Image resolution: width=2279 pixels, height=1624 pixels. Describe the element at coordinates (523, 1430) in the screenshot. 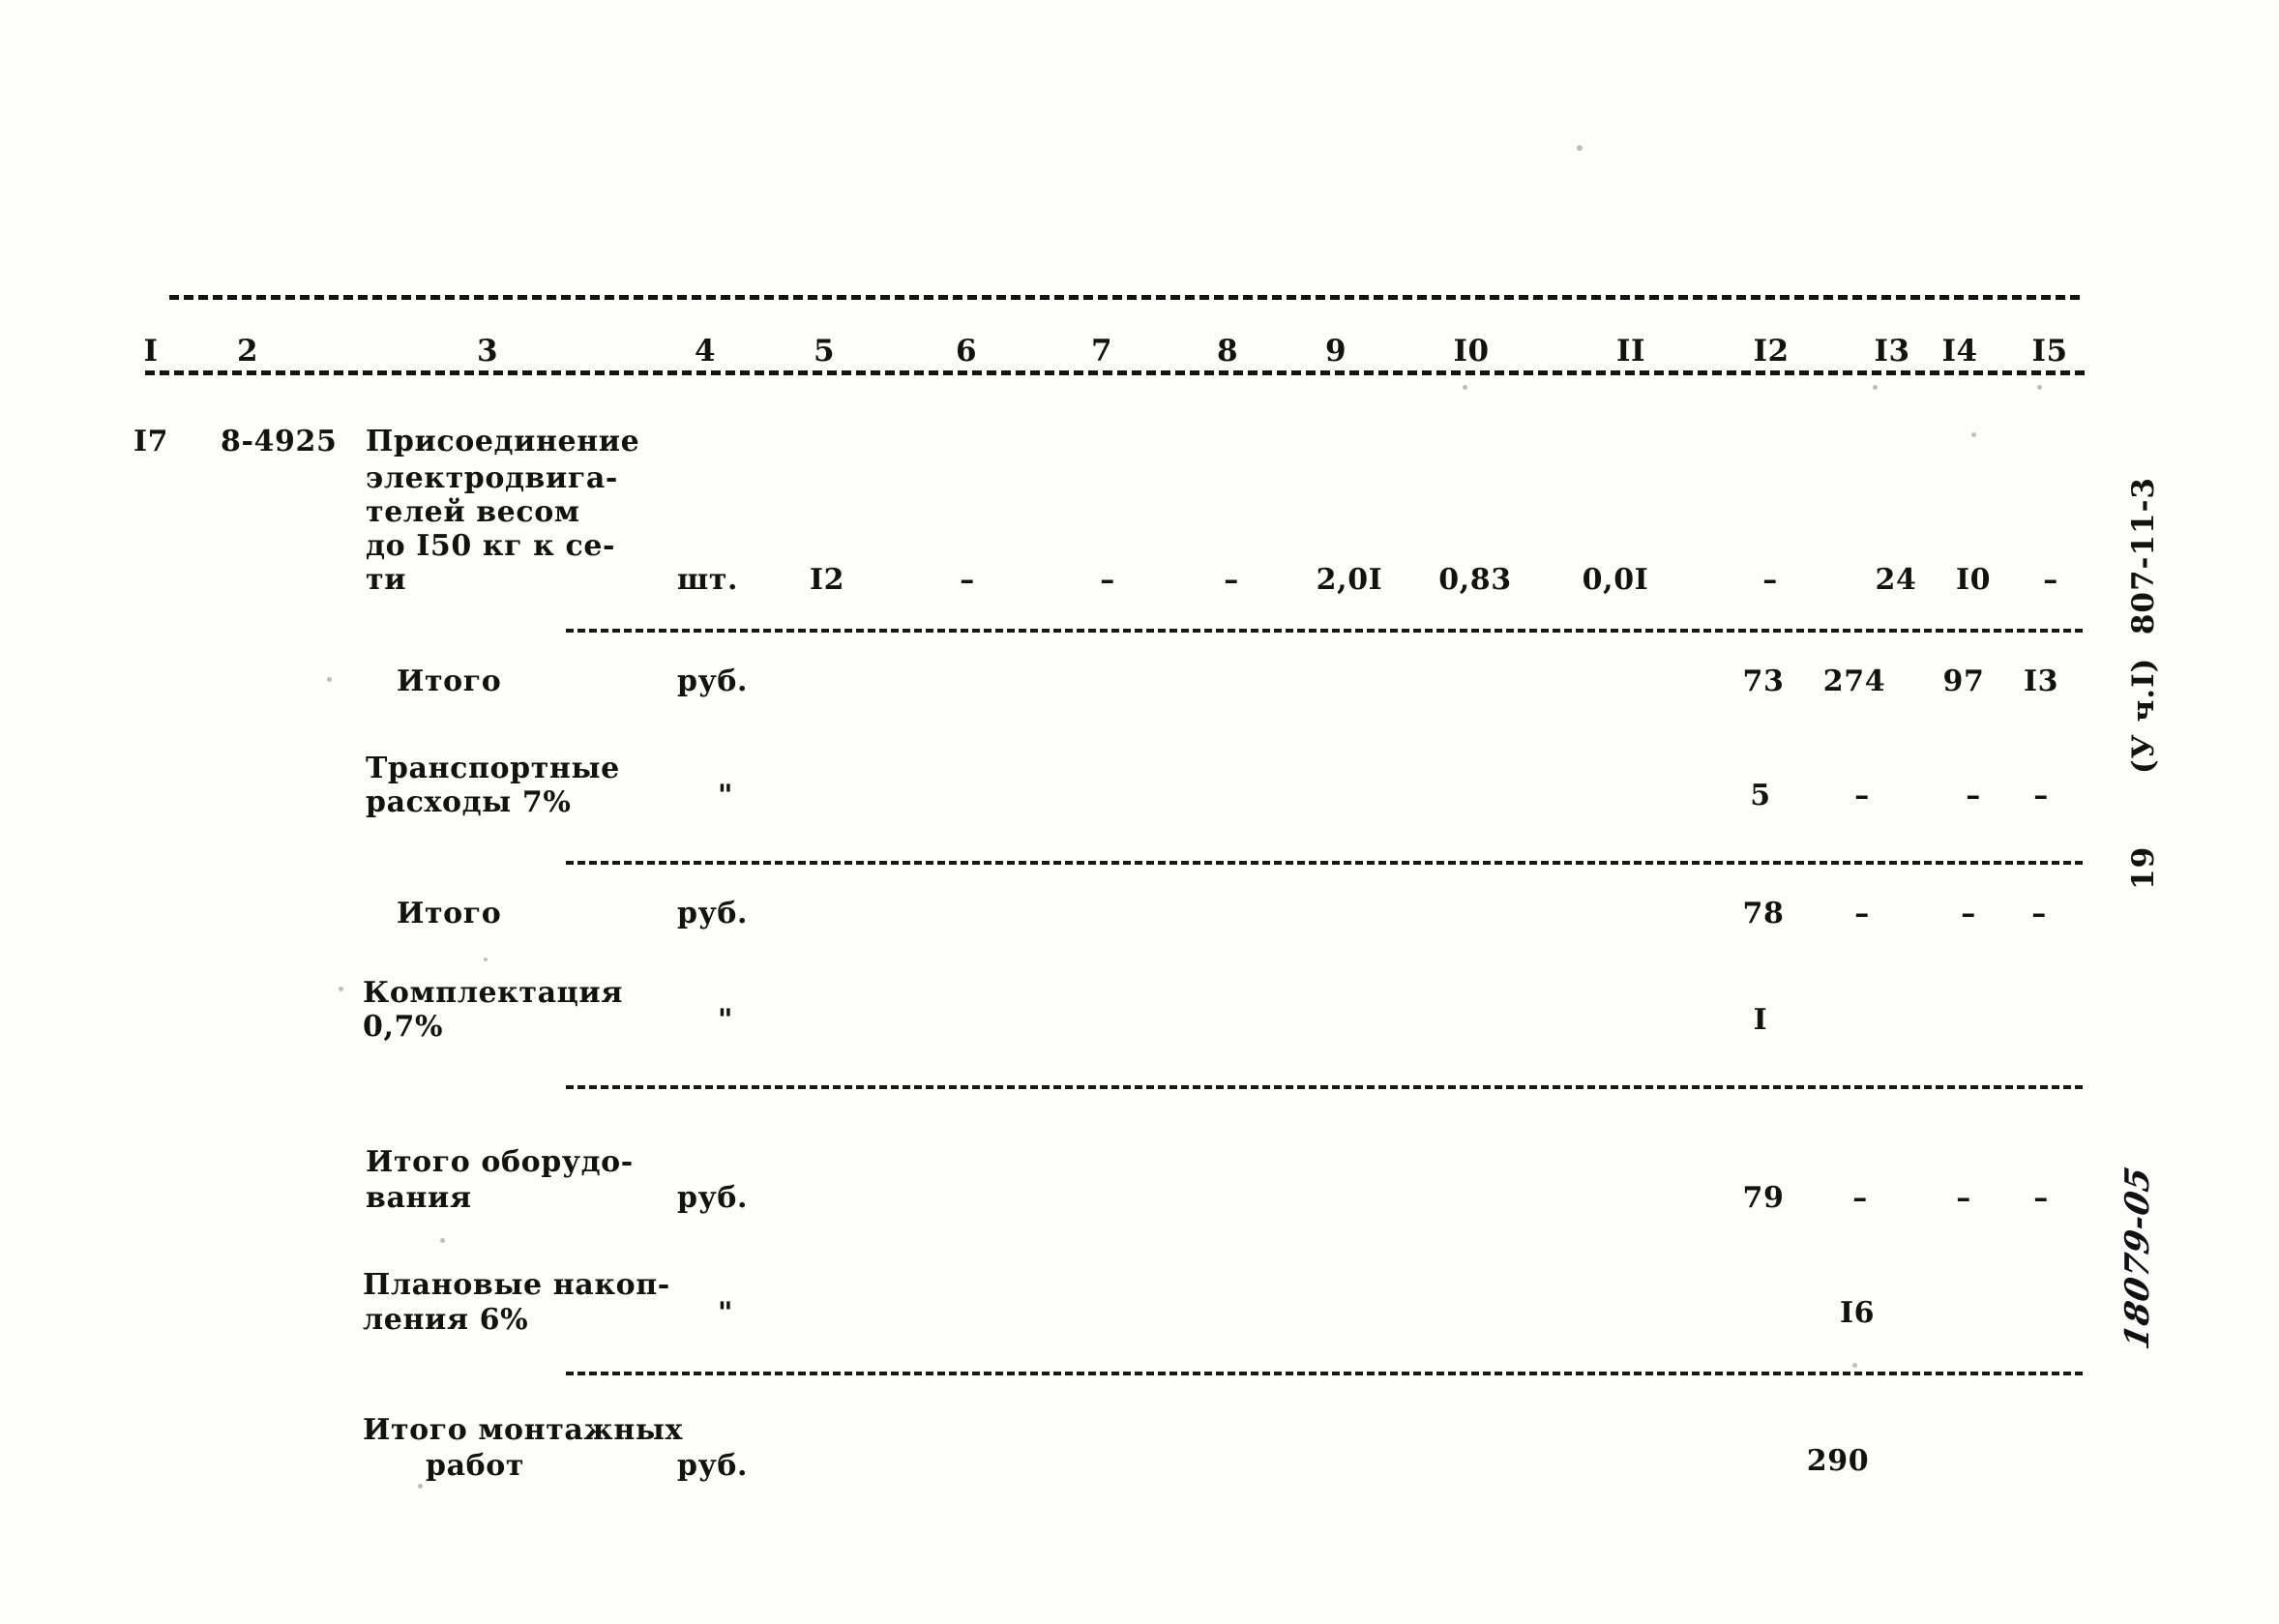

I see `row-label: Итого монтажных` at that location.